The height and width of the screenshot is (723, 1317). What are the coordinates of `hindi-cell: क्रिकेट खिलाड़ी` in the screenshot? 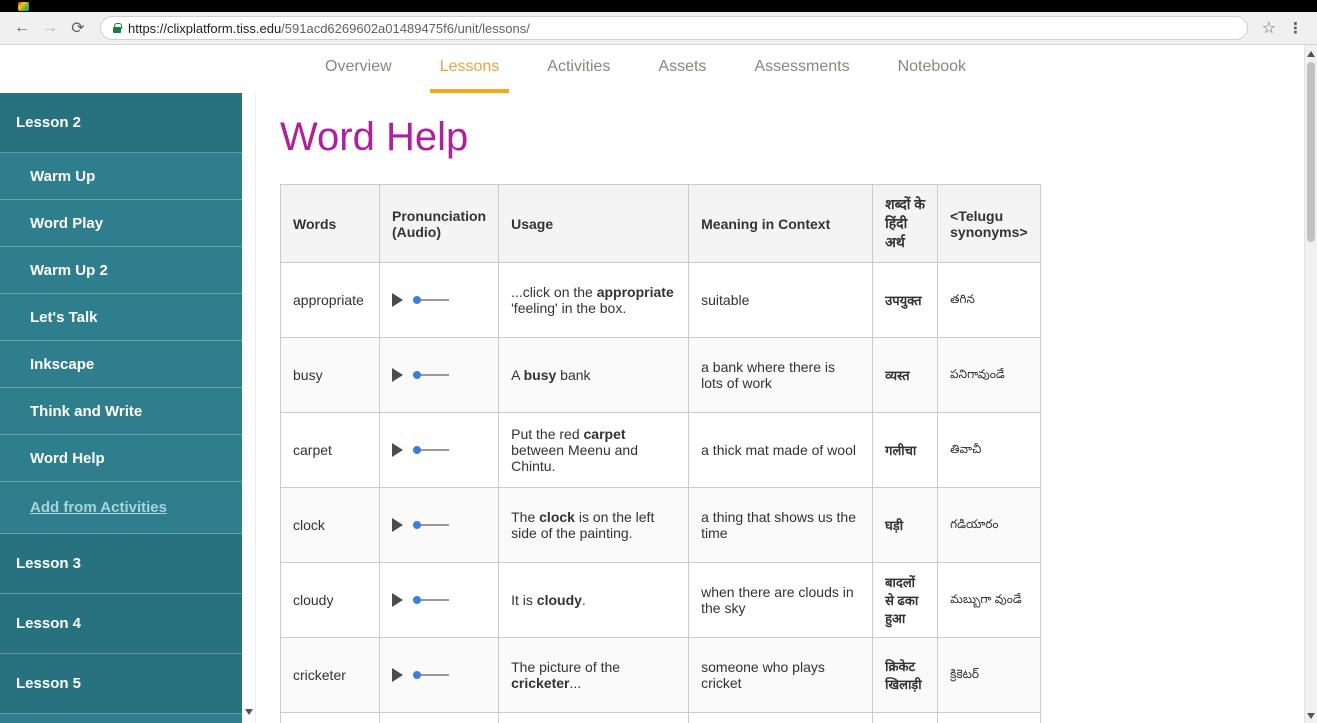 It's located at (905, 675).